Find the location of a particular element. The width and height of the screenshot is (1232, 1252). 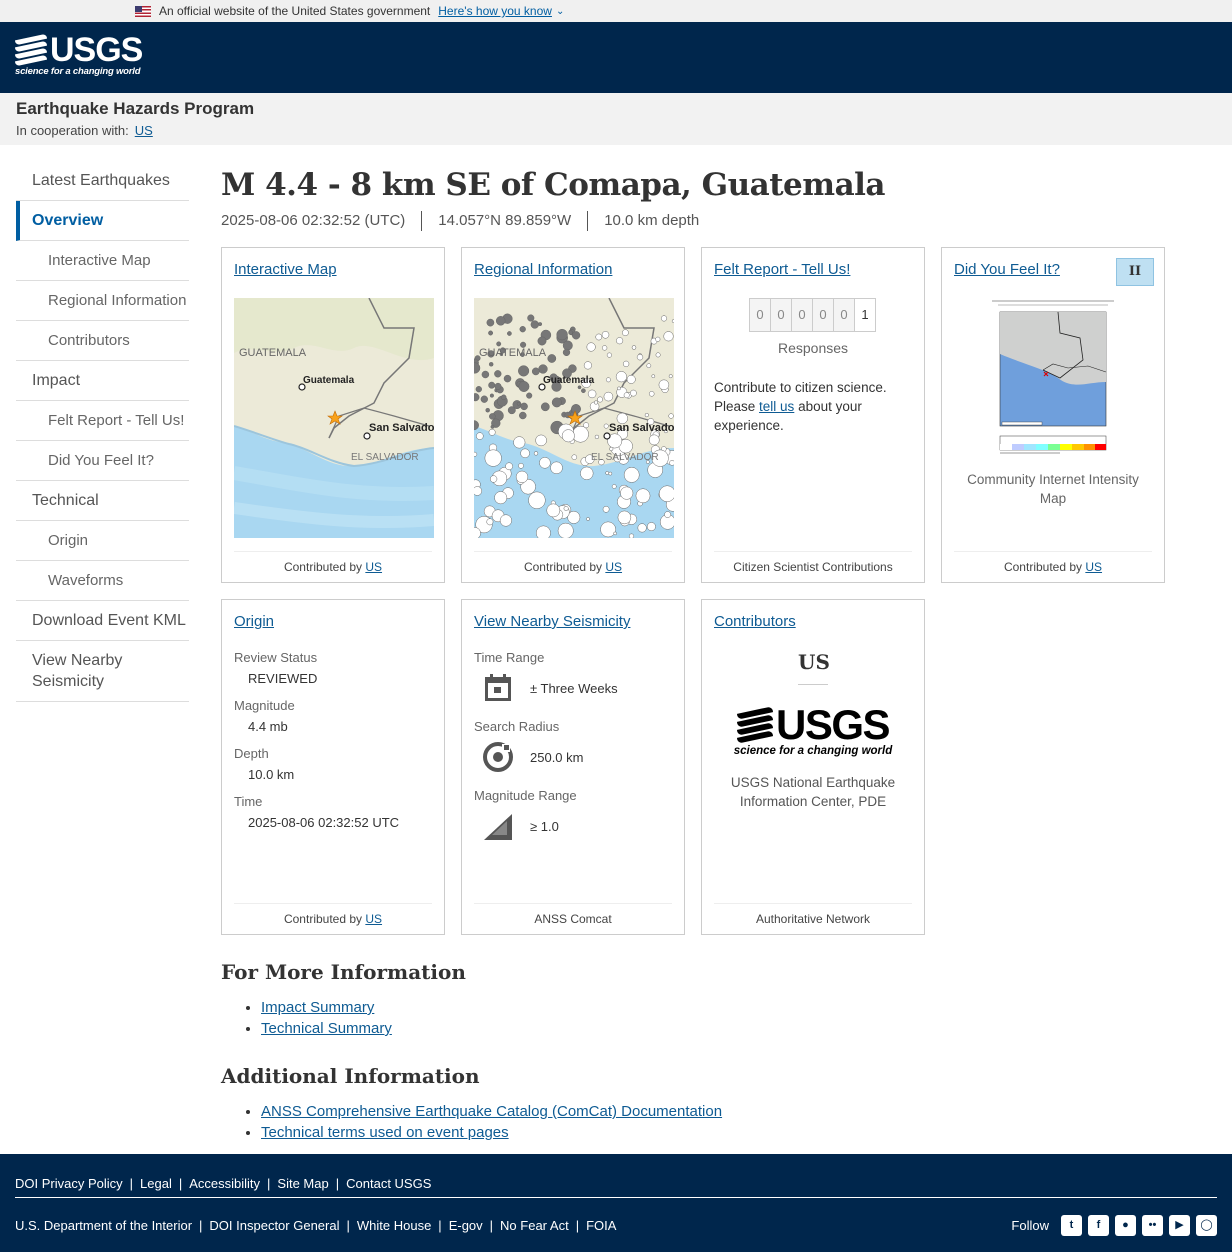

cooperation-link: US is located at coordinates (144, 130).